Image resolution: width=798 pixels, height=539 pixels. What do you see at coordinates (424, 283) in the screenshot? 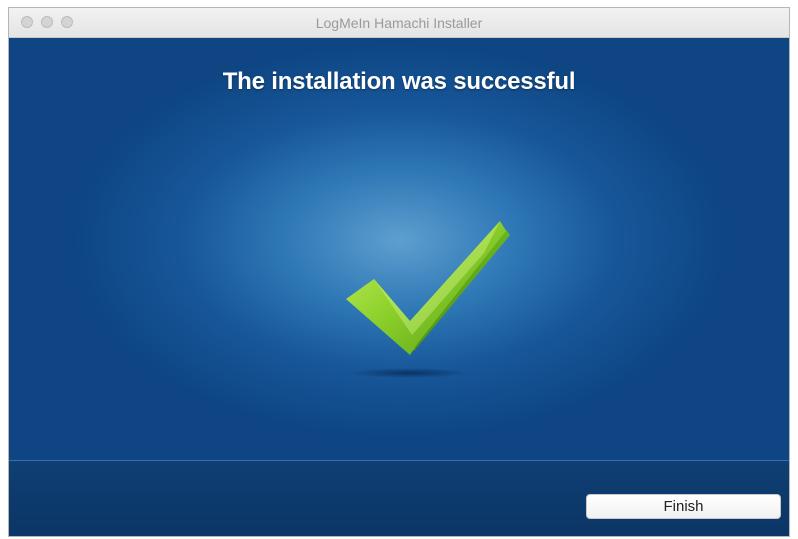
I see `checkmark-icon` at bounding box center [424, 283].